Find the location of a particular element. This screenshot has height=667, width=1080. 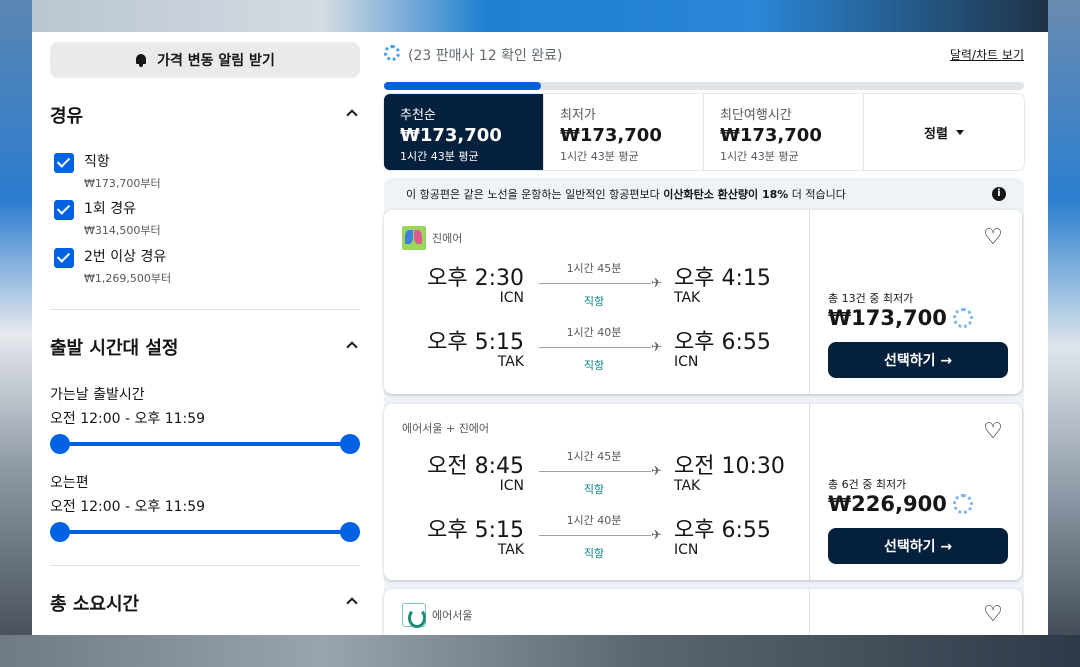

info-icon: i is located at coordinates (999, 194).